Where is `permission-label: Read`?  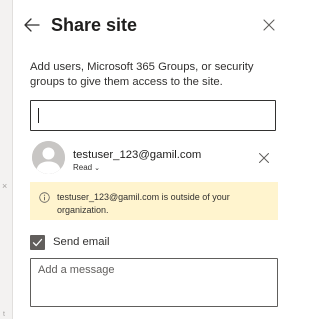
permission-label: Read is located at coordinates (83, 167).